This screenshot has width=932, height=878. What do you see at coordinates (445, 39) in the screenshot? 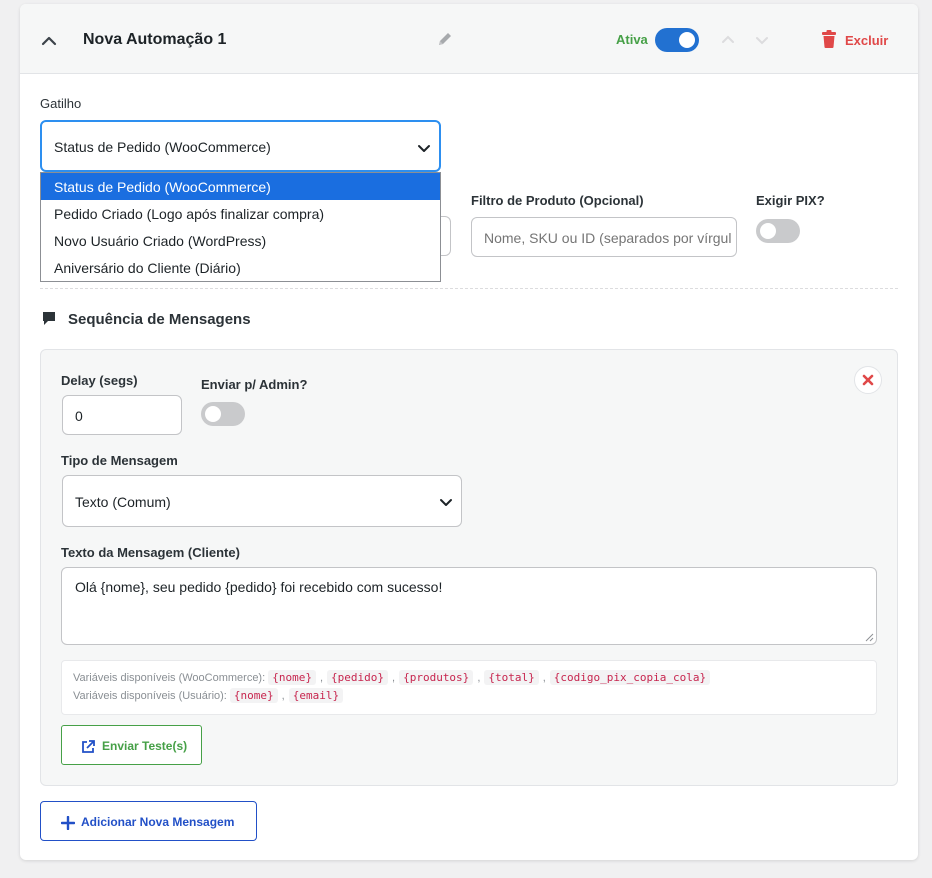
I see `edit-pencil-icon` at bounding box center [445, 39].